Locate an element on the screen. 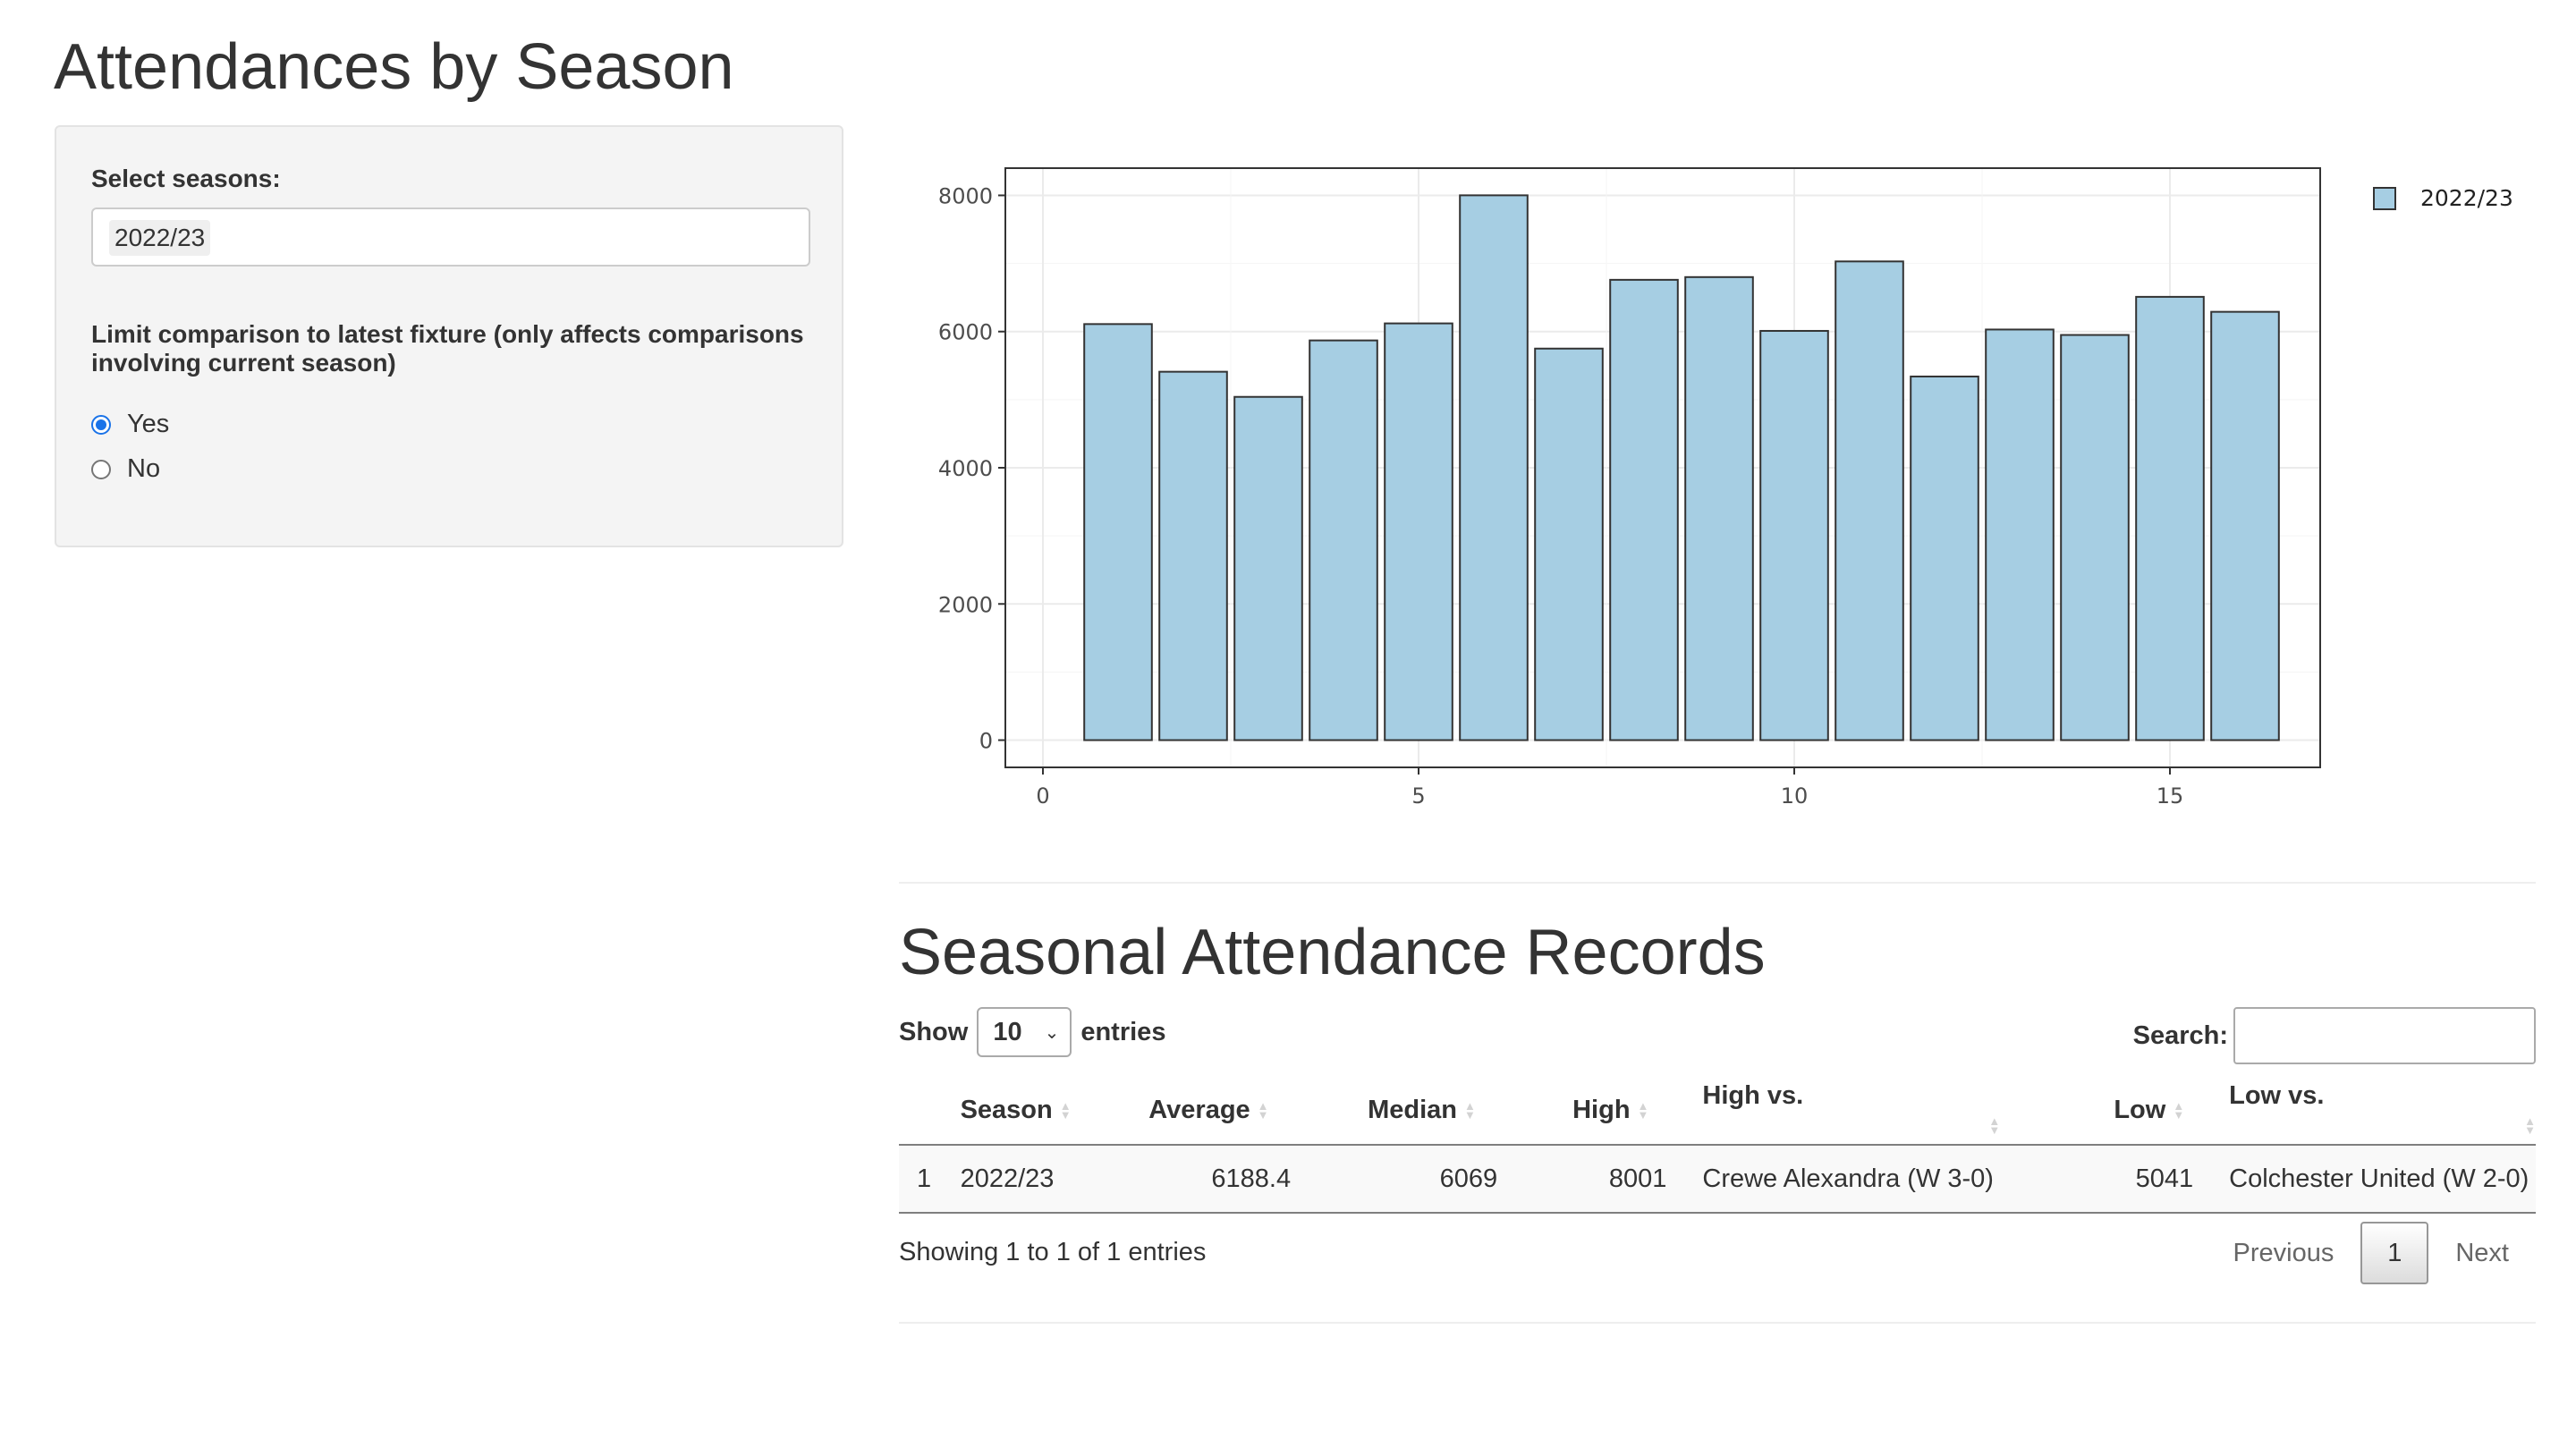 The image size is (2576, 1431). search-input is located at coordinates (2384, 1036).